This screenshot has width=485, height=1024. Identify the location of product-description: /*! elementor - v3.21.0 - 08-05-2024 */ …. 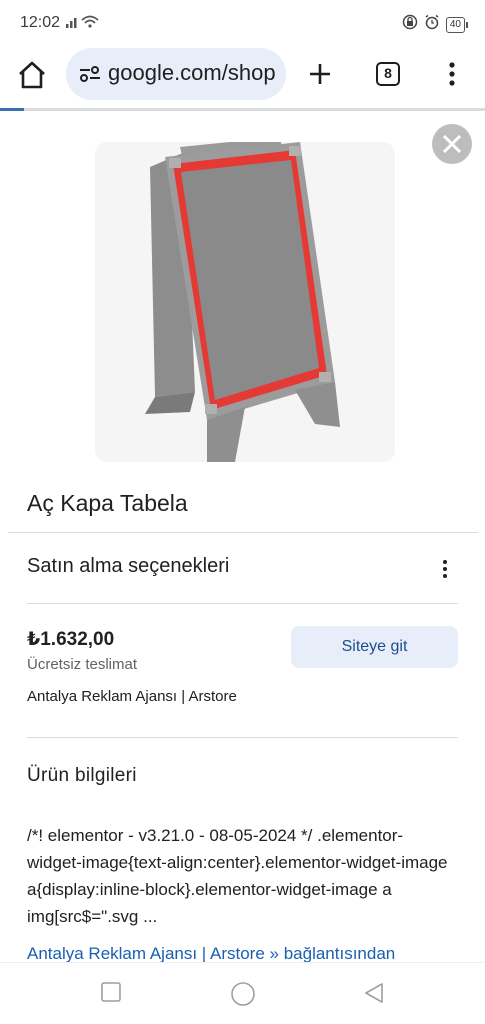
(237, 876).